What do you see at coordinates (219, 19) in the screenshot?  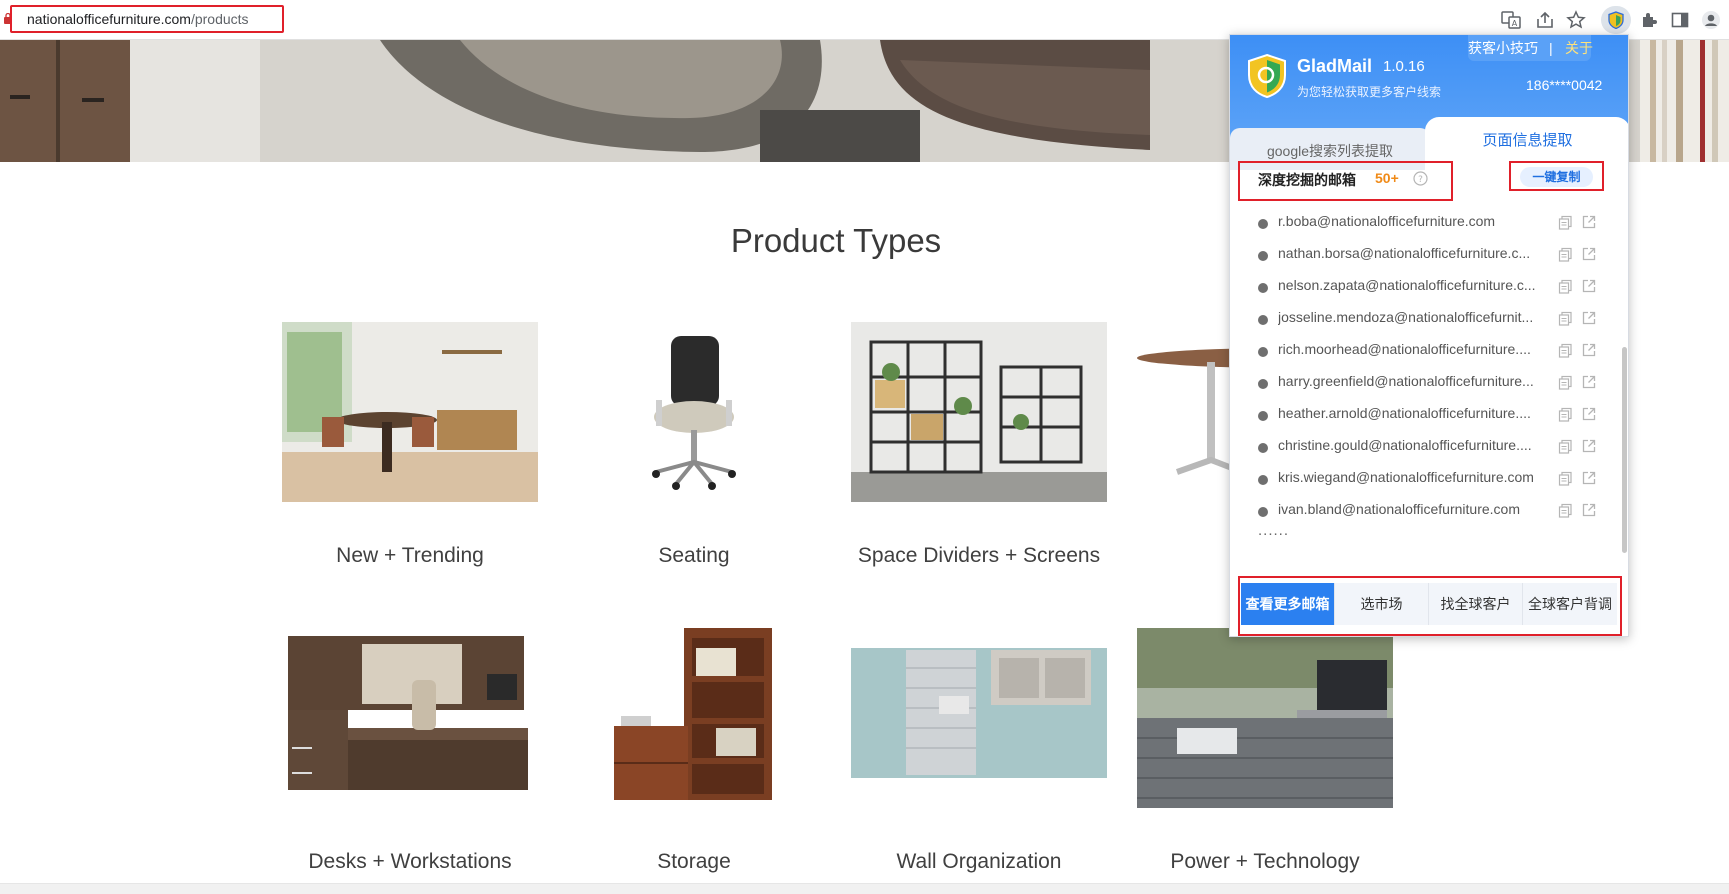 I see `url-path: /products` at bounding box center [219, 19].